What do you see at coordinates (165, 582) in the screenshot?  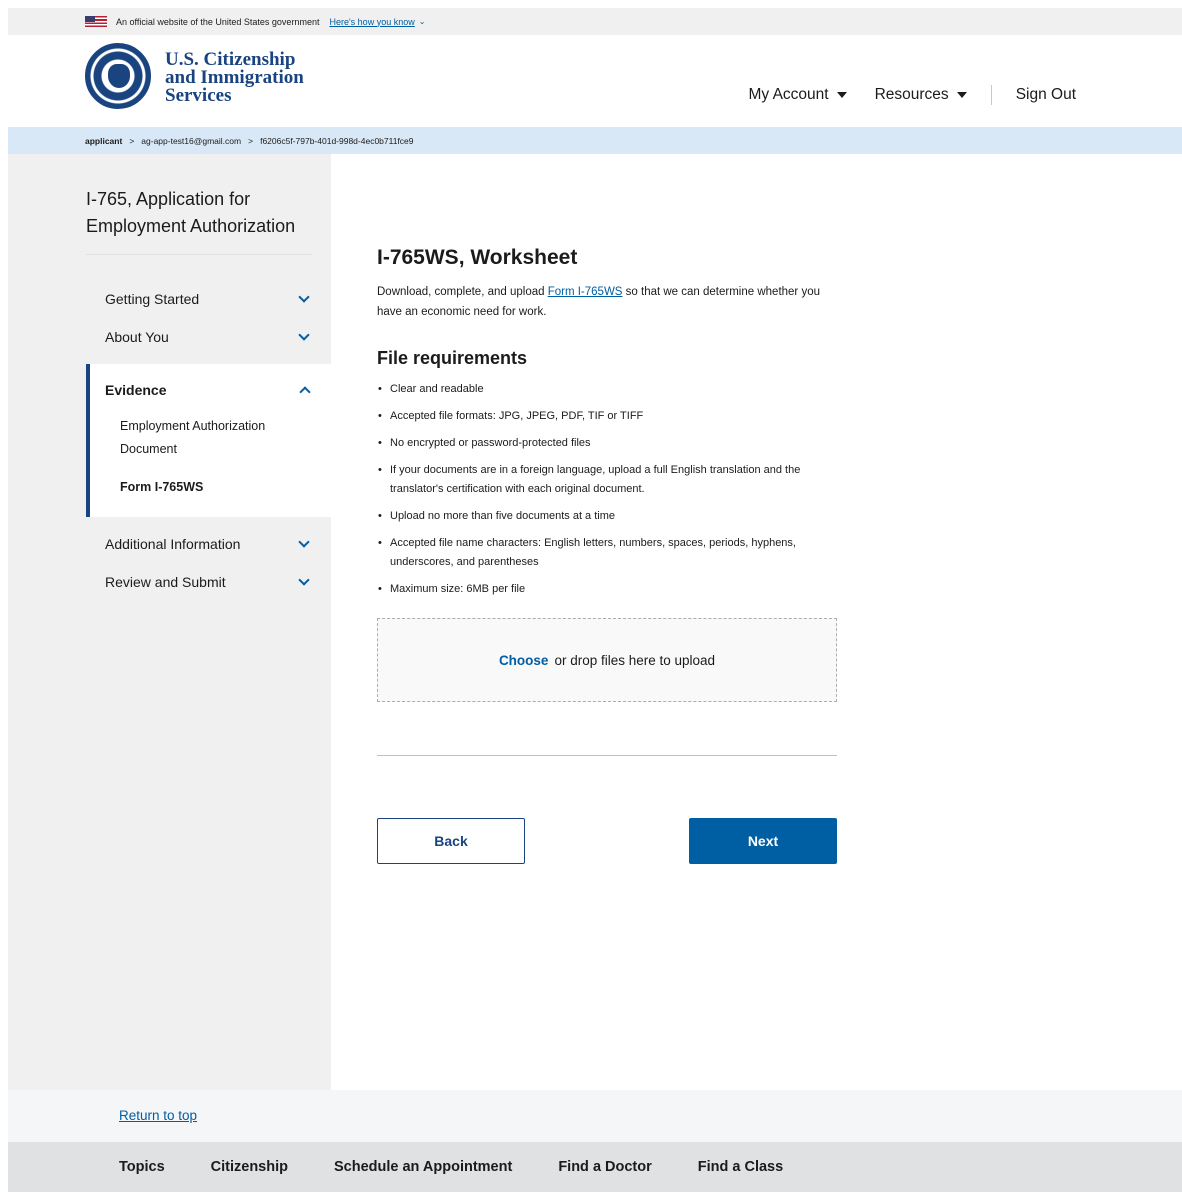 I see `sidebar-item-label: Review and Submit` at bounding box center [165, 582].